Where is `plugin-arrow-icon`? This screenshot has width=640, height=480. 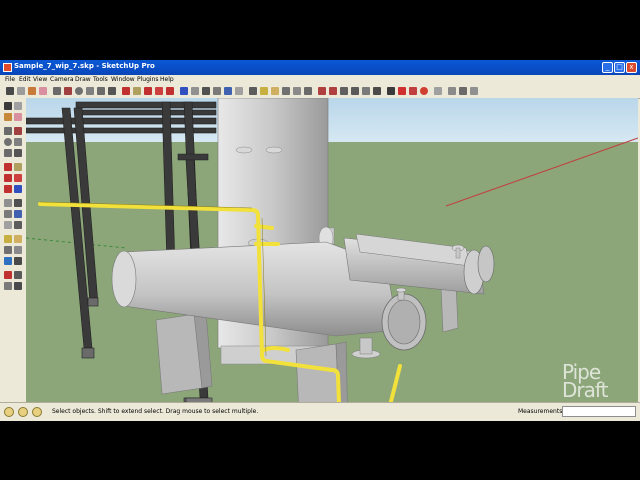
plugin-arrow-icon is located at coordinates (391, 91).